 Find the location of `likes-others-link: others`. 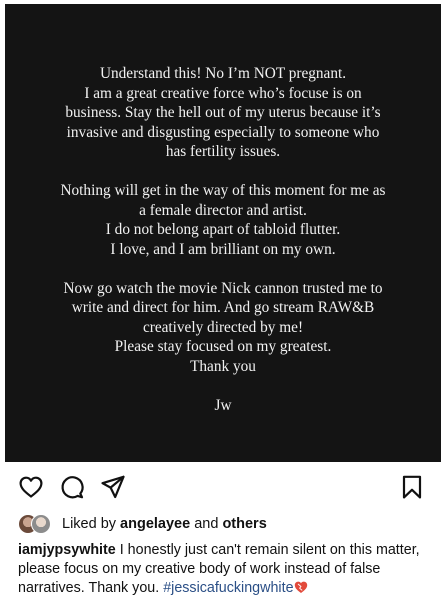

likes-others-link: others is located at coordinates (244, 524).